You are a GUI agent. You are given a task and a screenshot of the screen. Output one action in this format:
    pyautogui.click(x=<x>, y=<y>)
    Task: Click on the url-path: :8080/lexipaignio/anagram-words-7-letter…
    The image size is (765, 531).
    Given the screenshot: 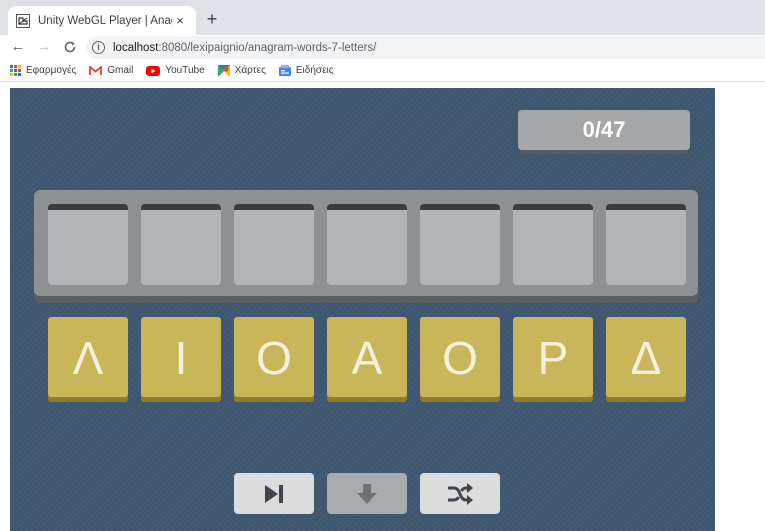 What is the action you would take?
    pyautogui.click(x=267, y=47)
    